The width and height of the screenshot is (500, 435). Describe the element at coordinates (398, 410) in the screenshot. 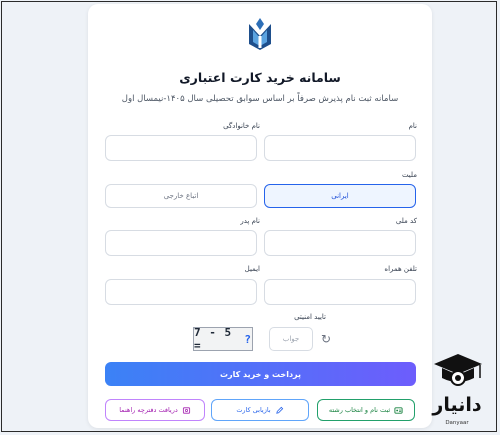

I see `id-card-icon` at that location.